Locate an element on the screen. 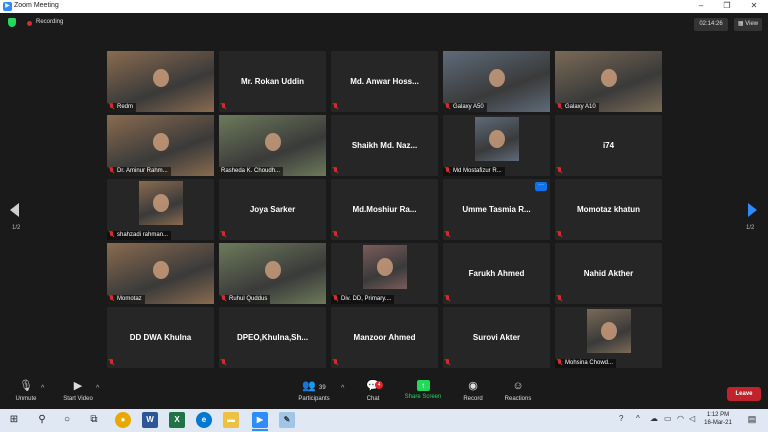  edge-icon: e is located at coordinates (204, 420).